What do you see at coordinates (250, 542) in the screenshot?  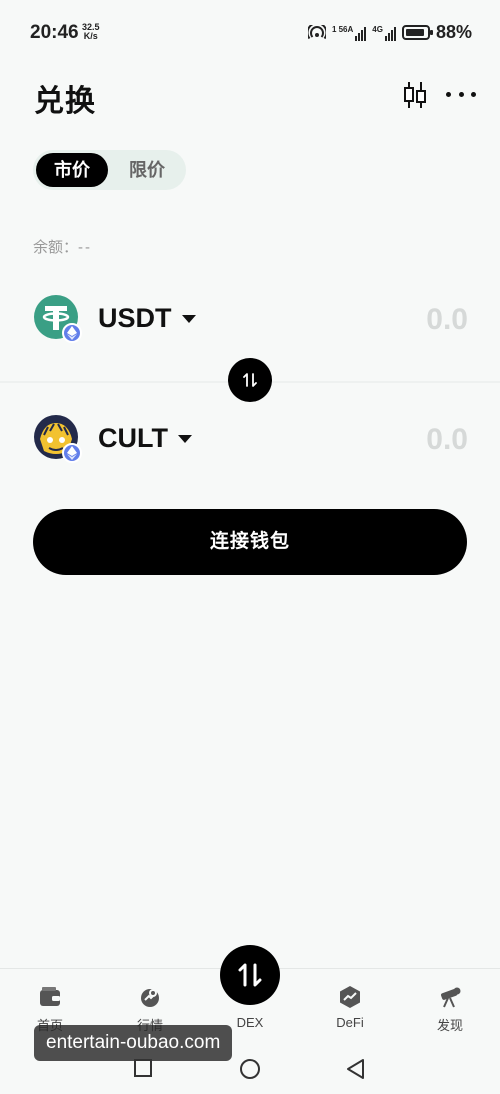 I see `connect-wallet-button: 连接钱包` at bounding box center [250, 542].